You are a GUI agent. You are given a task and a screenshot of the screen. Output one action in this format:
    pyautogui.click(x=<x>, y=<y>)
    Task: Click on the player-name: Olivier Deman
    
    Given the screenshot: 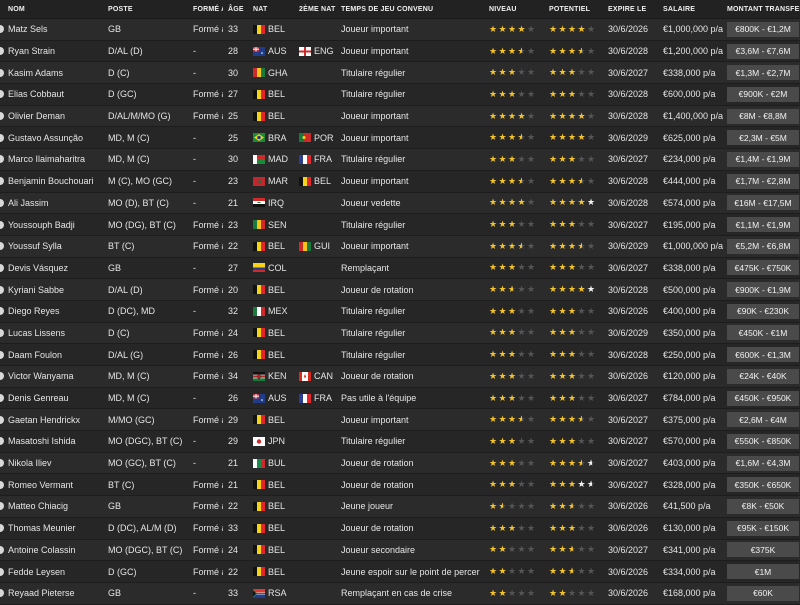 What is the action you would take?
    pyautogui.click(x=36, y=116)
    